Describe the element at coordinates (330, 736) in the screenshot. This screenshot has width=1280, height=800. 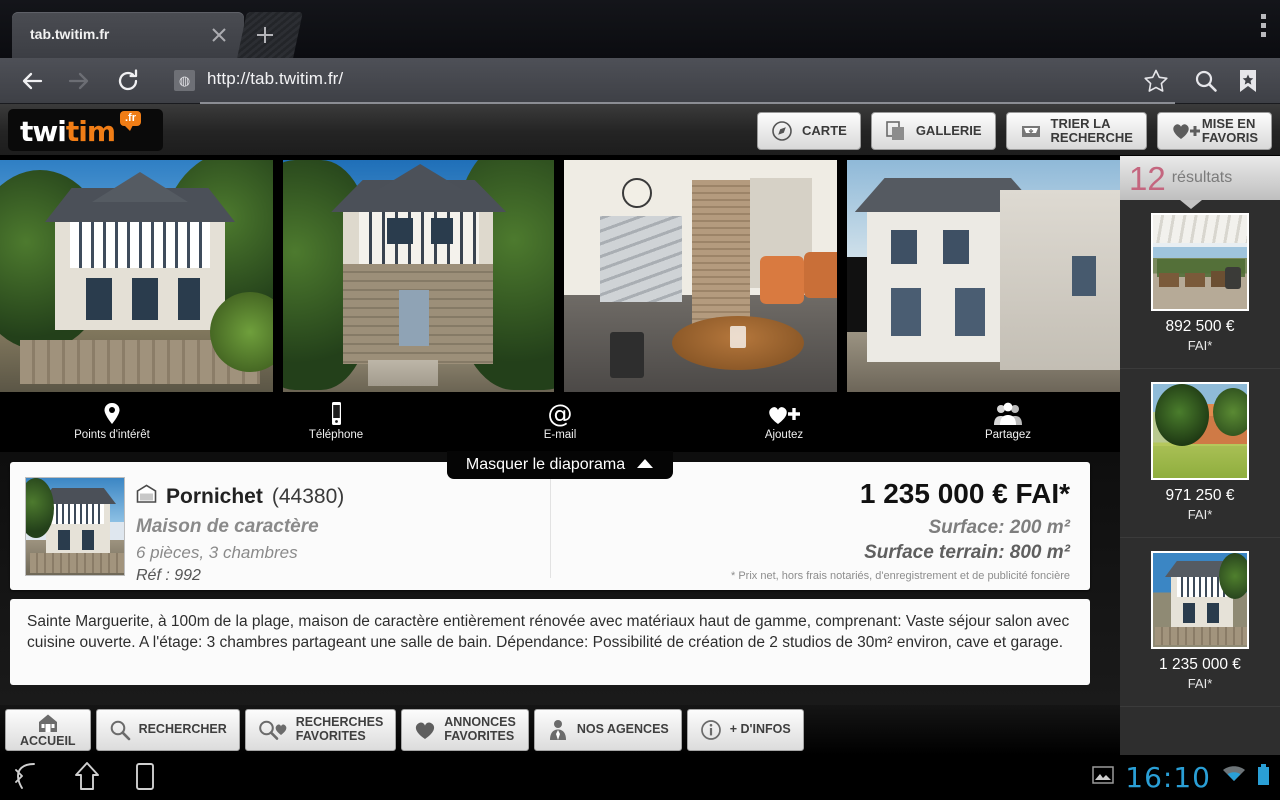
I see `rf-line2: FAVORITES` at that location.